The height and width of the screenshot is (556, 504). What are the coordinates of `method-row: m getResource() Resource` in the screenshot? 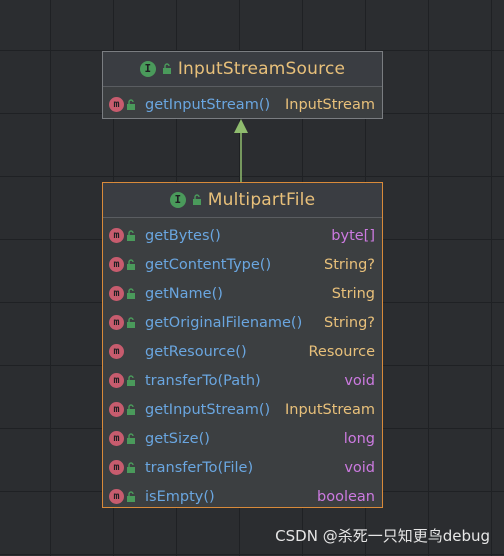 It's located at (242, 351).